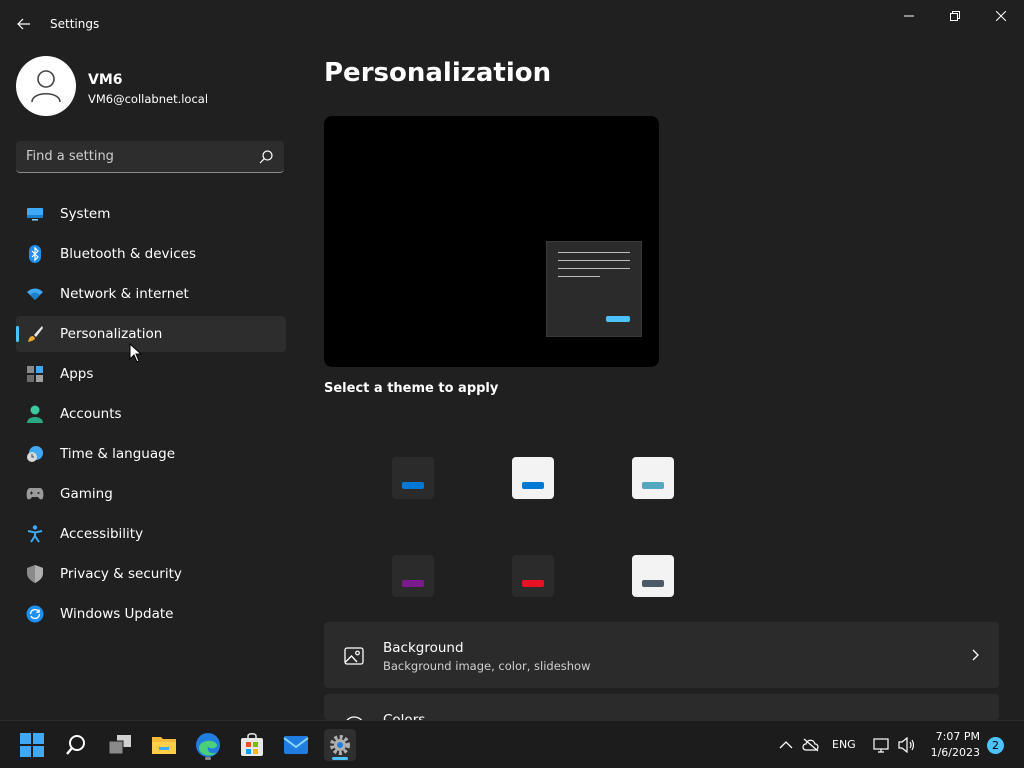 This screenshot has height=768, width=1024. Describe the element at coordinates (121, 574) in the screenshot. I see `sidebar-item-label: Privacy & security` at that location.